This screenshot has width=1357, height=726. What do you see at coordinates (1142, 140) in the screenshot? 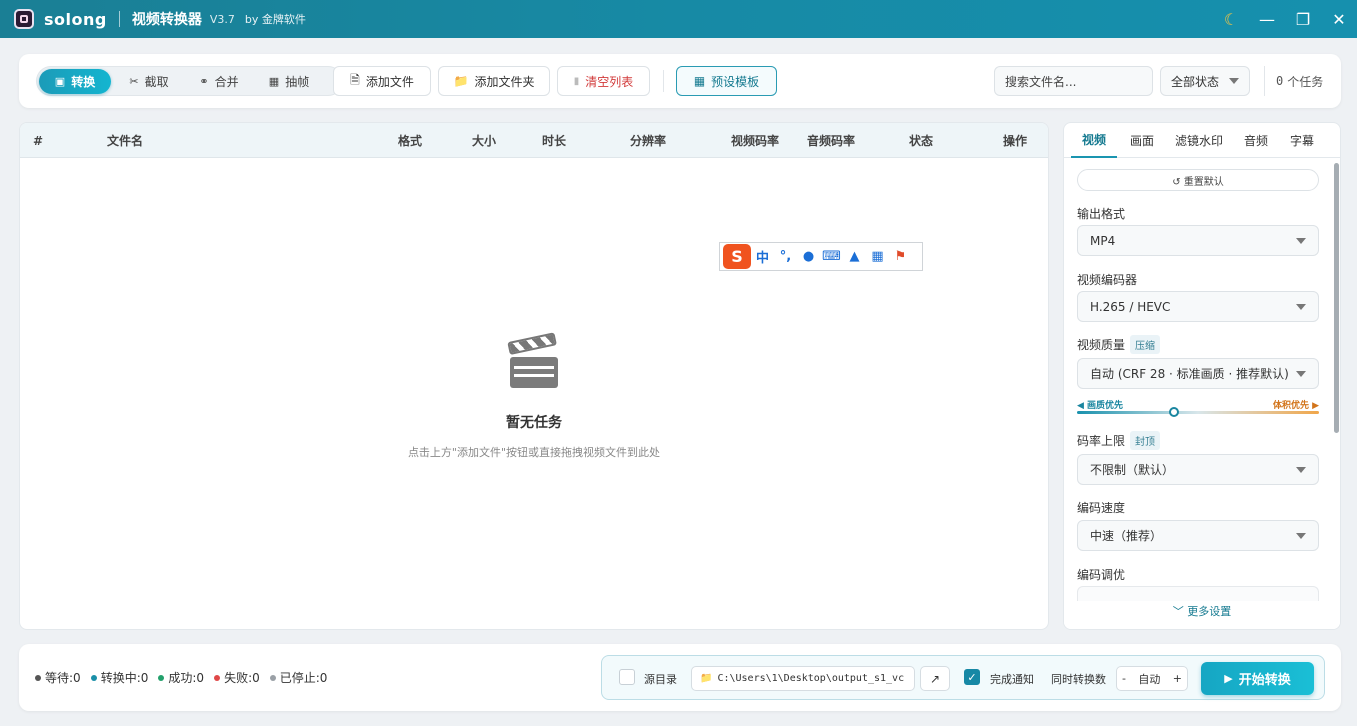
I see `tab-picture: 画面` at bounding box center [1142, 140].